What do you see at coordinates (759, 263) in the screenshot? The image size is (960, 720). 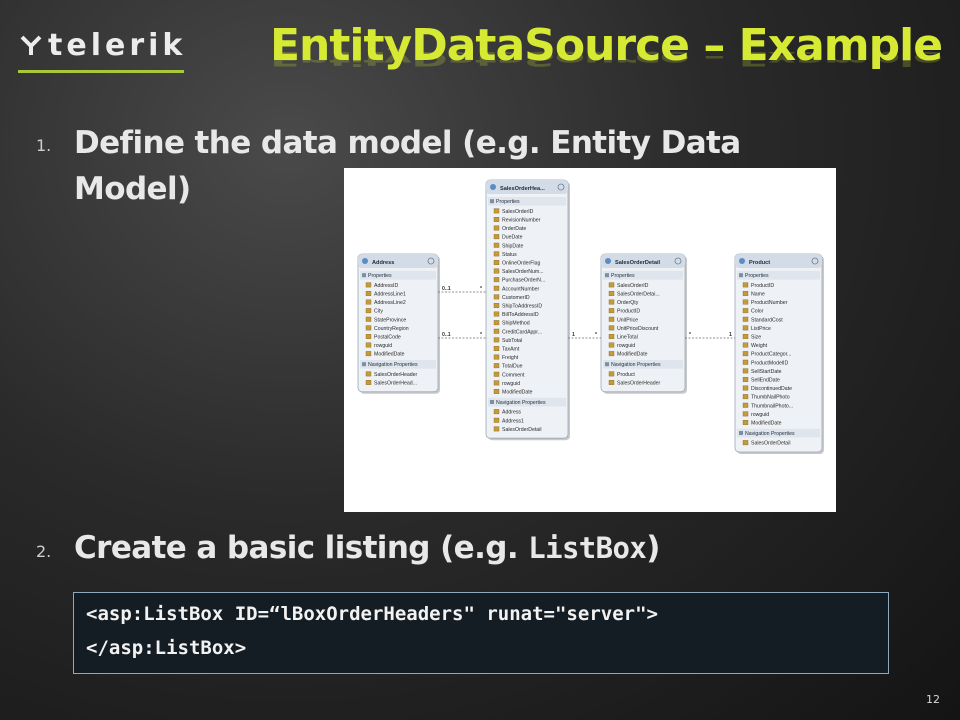 I see `entity-name: Product` at bounding box center [759, 263].